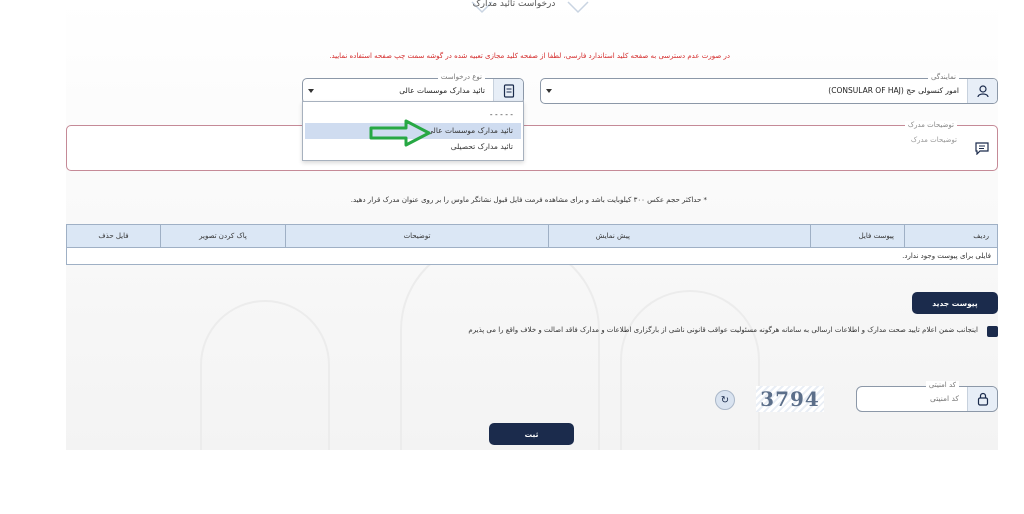 Image resolution: width=1024 pixels, height=514 pixels. Describe the element at coordinates (982, 148) in the screenshot. I see `chat-icon` at that location.